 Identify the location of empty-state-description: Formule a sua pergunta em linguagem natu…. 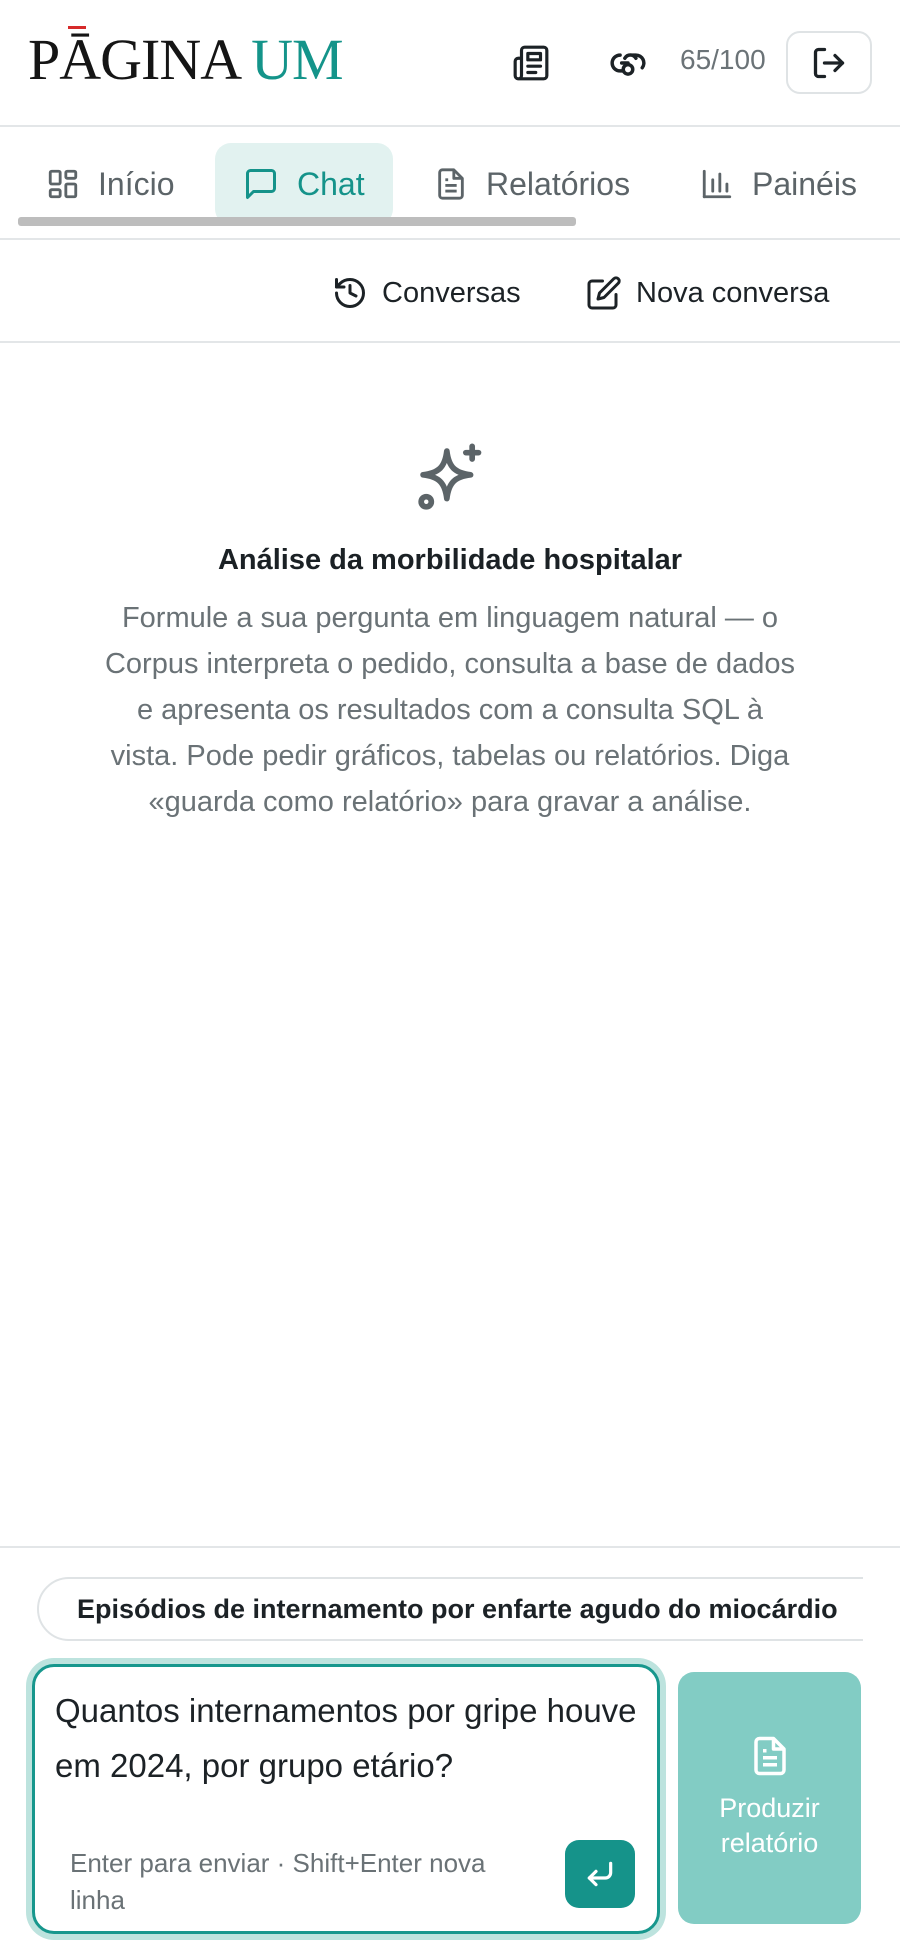
(450, 710).